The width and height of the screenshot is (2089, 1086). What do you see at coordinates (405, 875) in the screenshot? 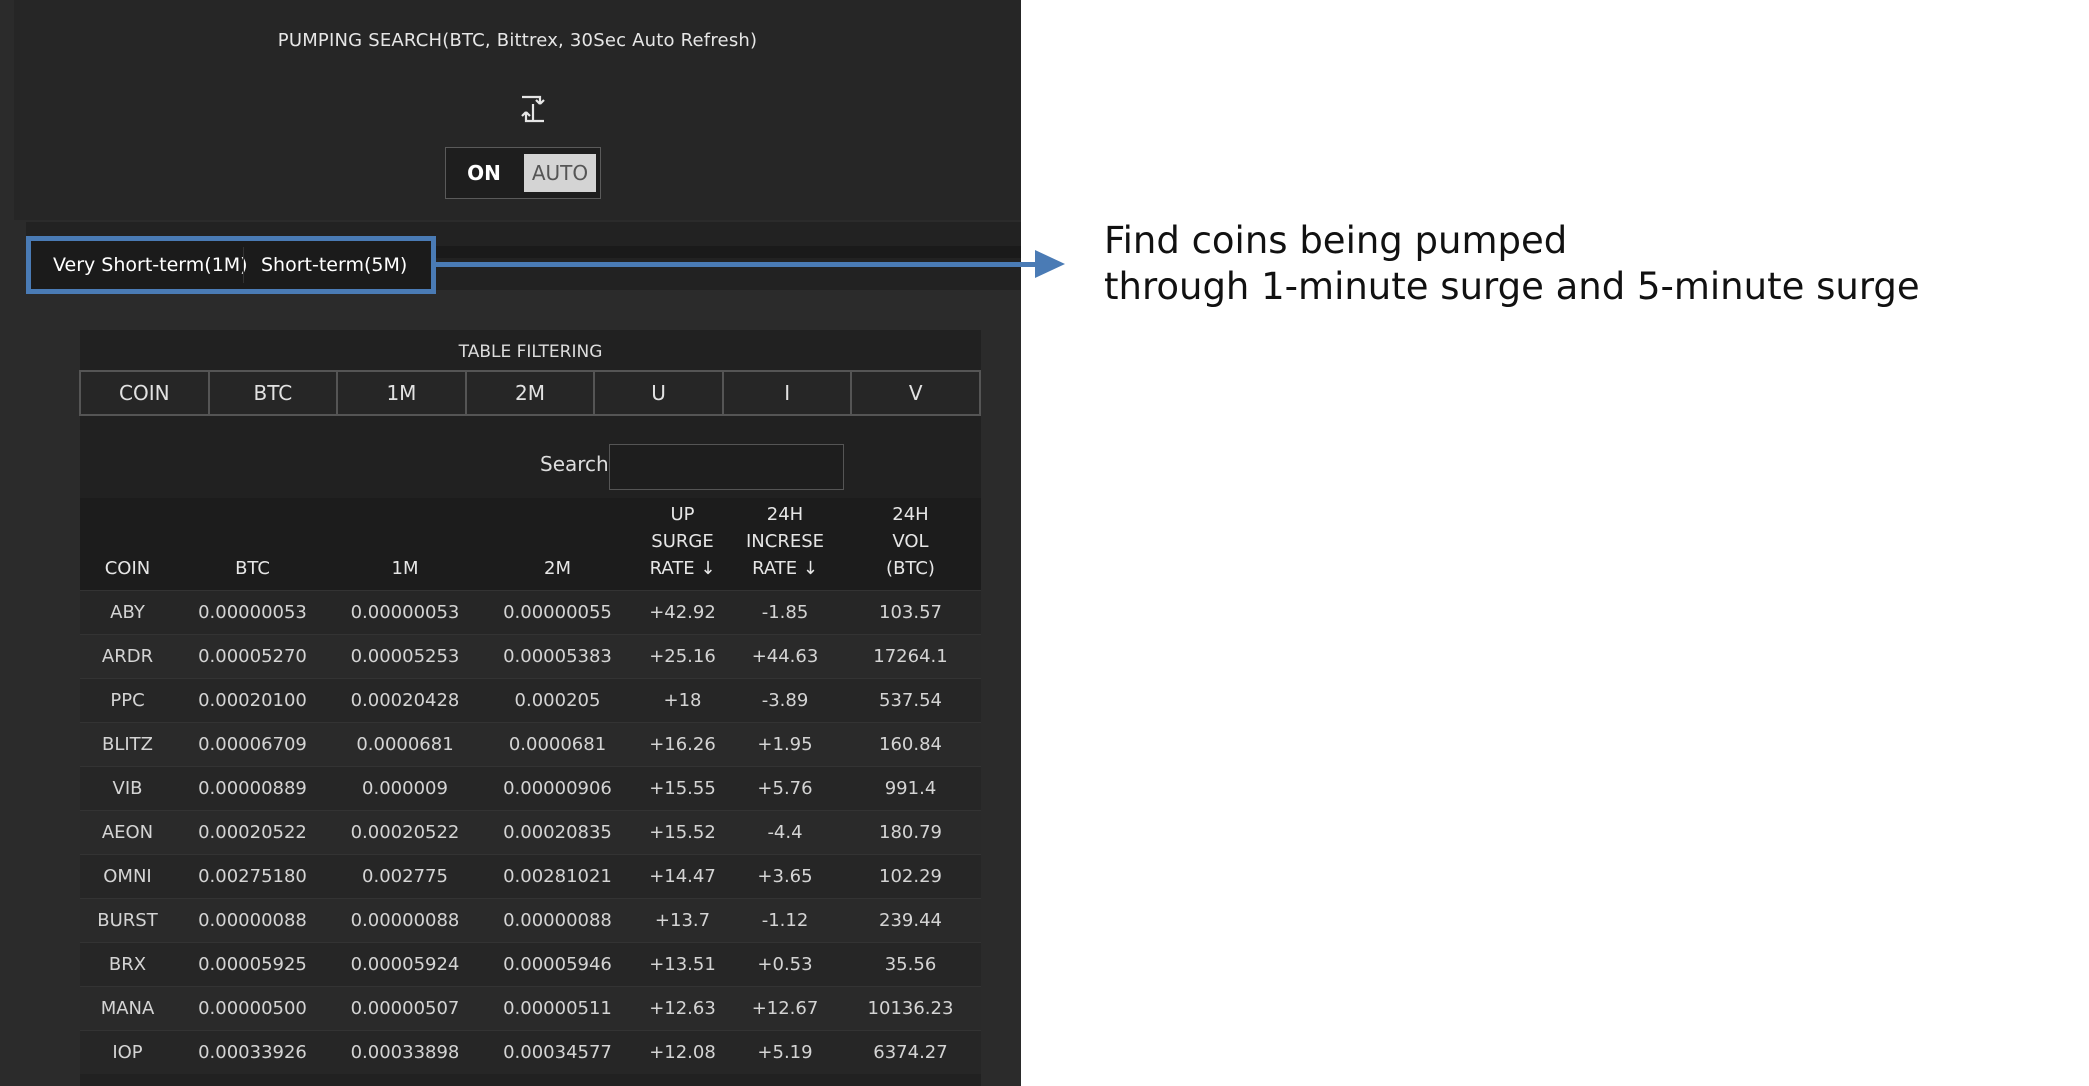
I see `cell-1m: 0.002775` at bounding box center [405, 875].